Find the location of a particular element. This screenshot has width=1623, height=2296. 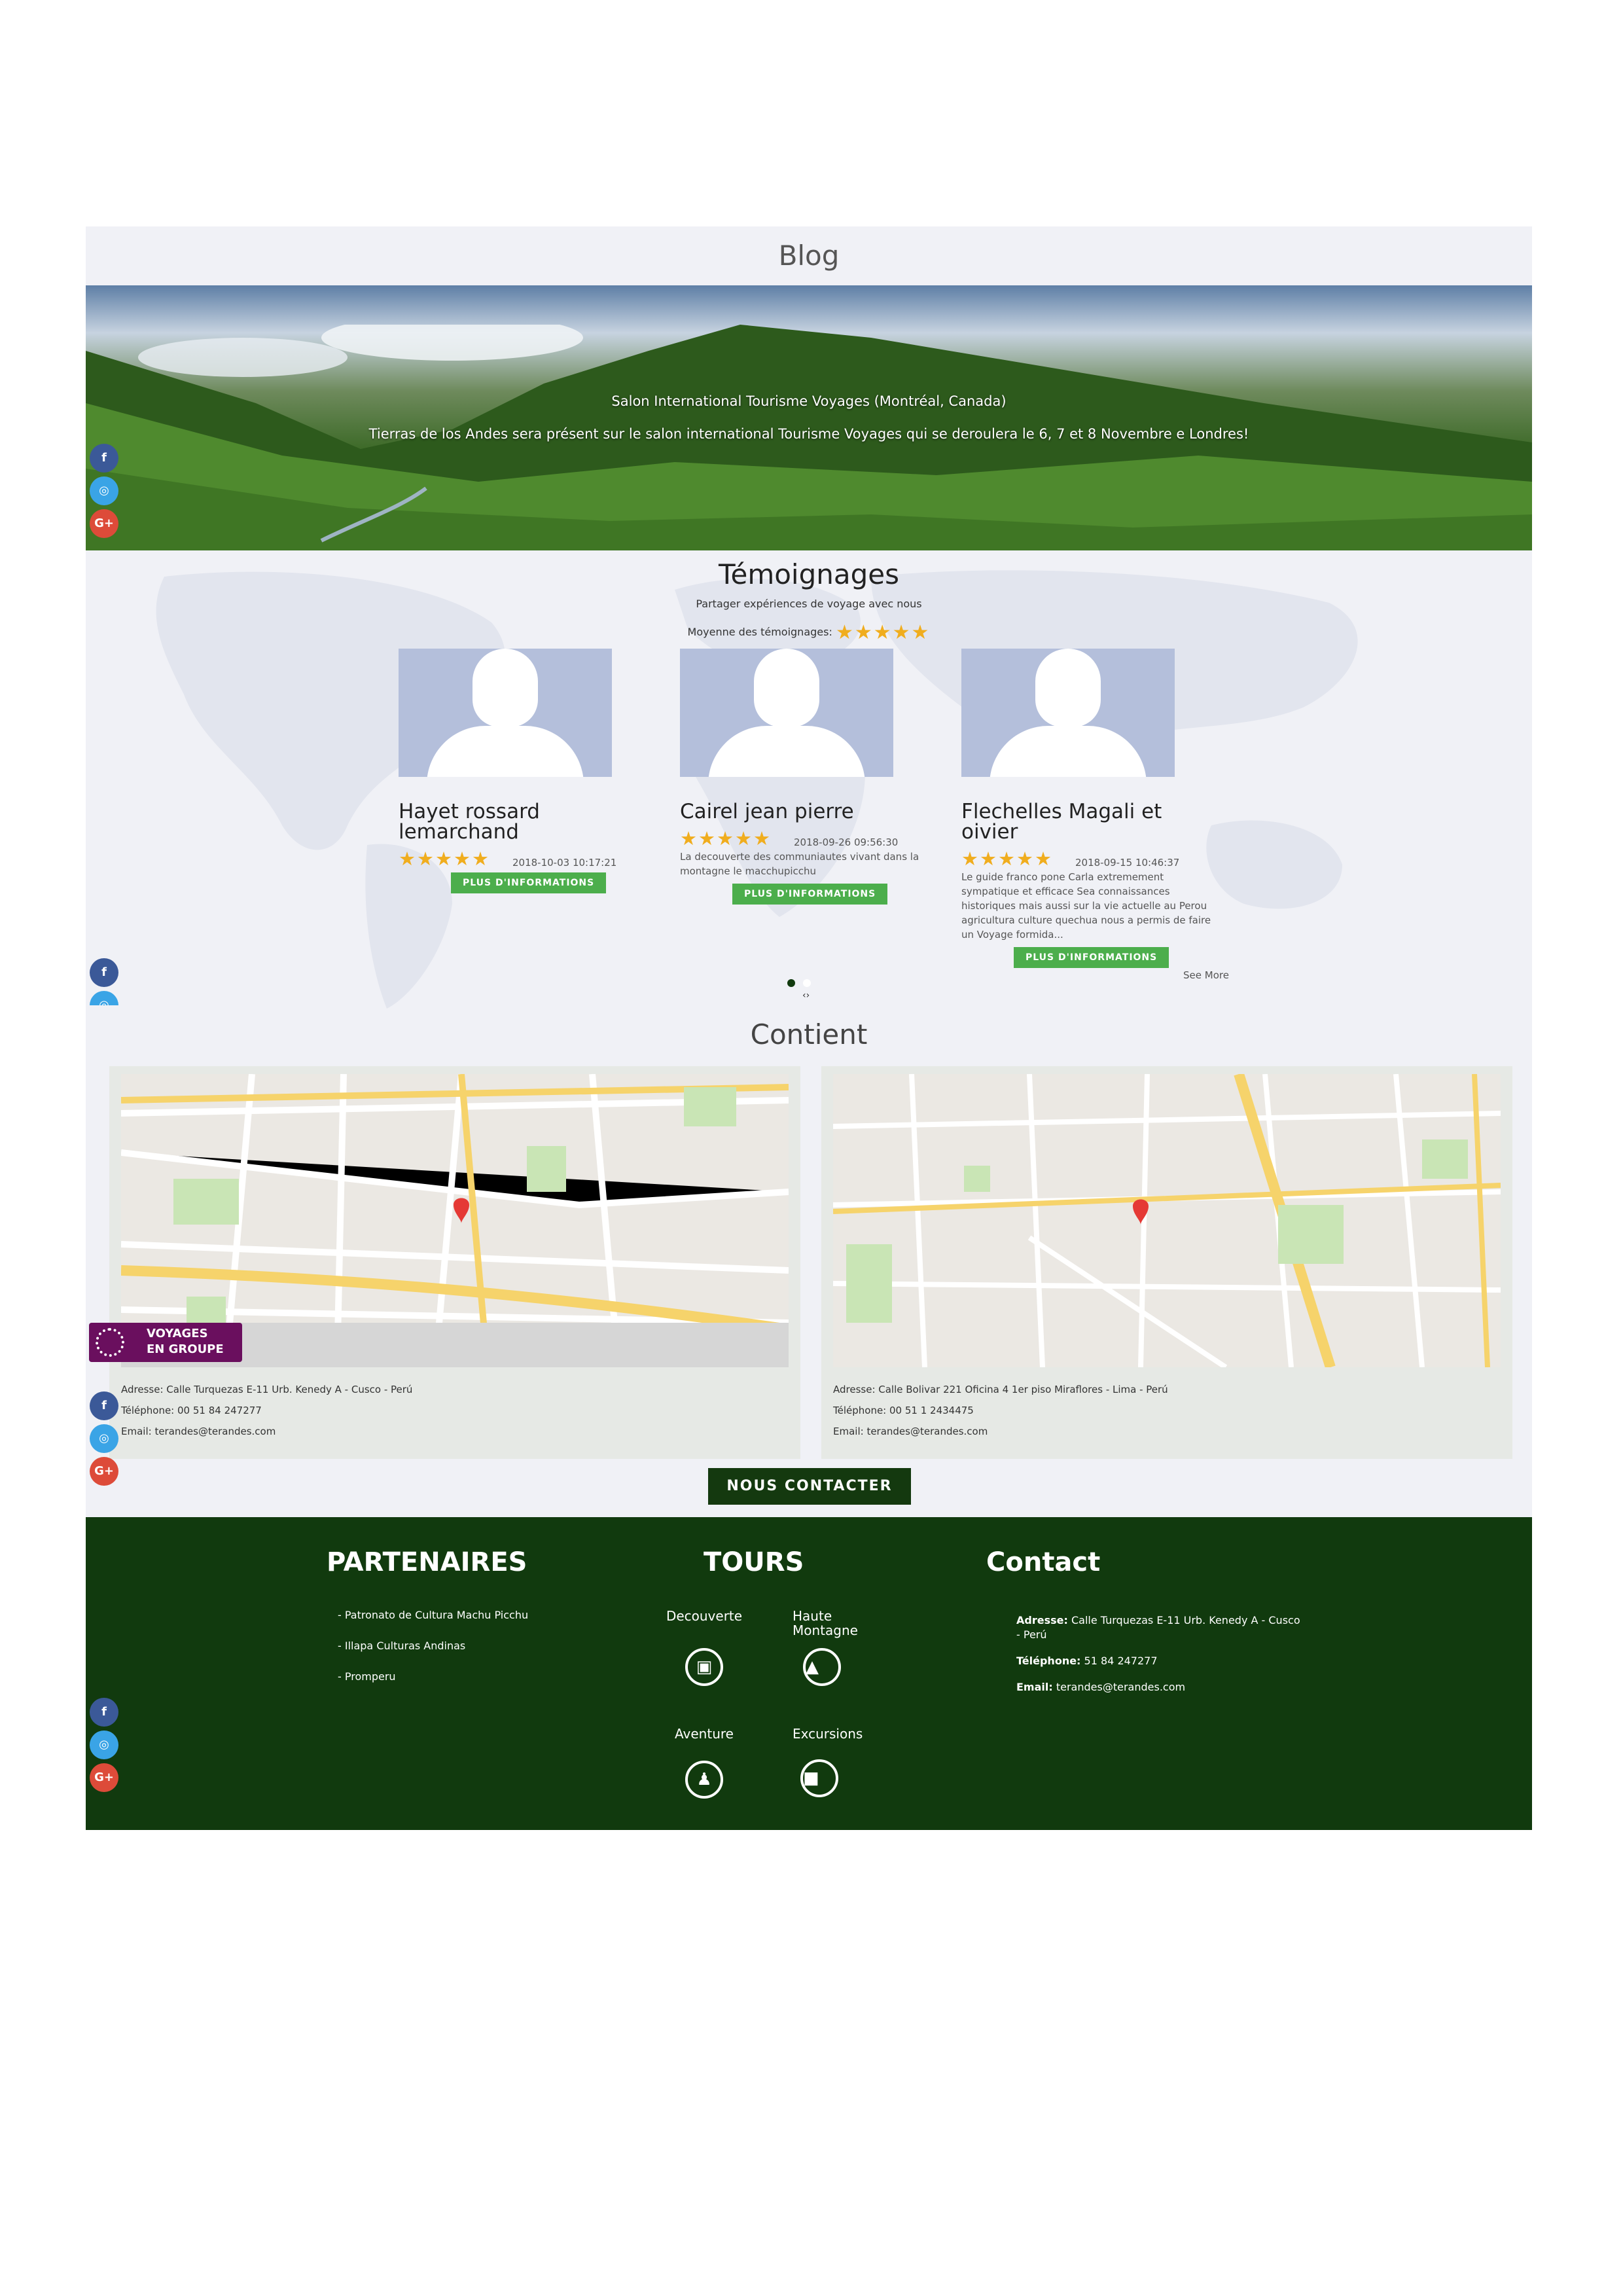

testimonial-author: Hayet rossard lemarchand is located at coordinates (469, 822).